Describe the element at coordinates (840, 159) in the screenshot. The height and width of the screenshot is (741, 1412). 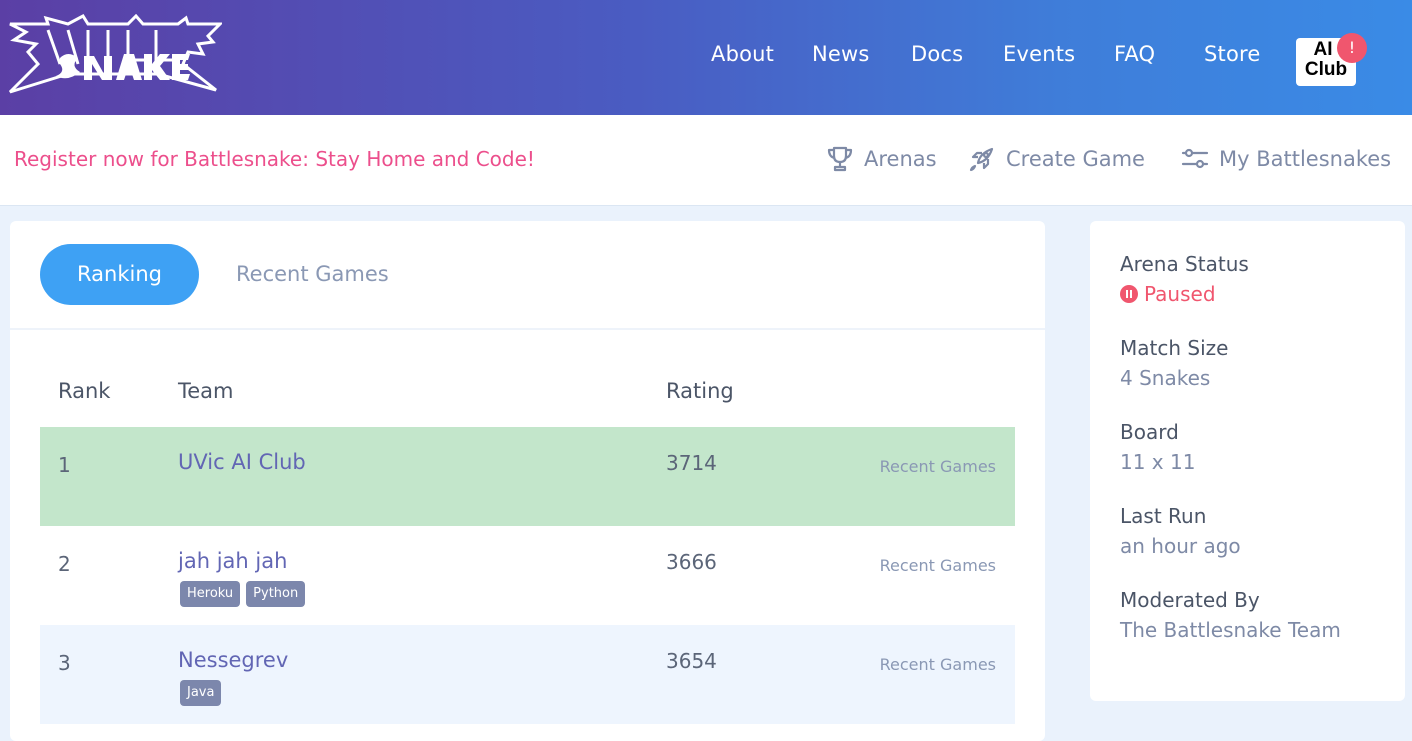
I see `trophy-icon` at that location.